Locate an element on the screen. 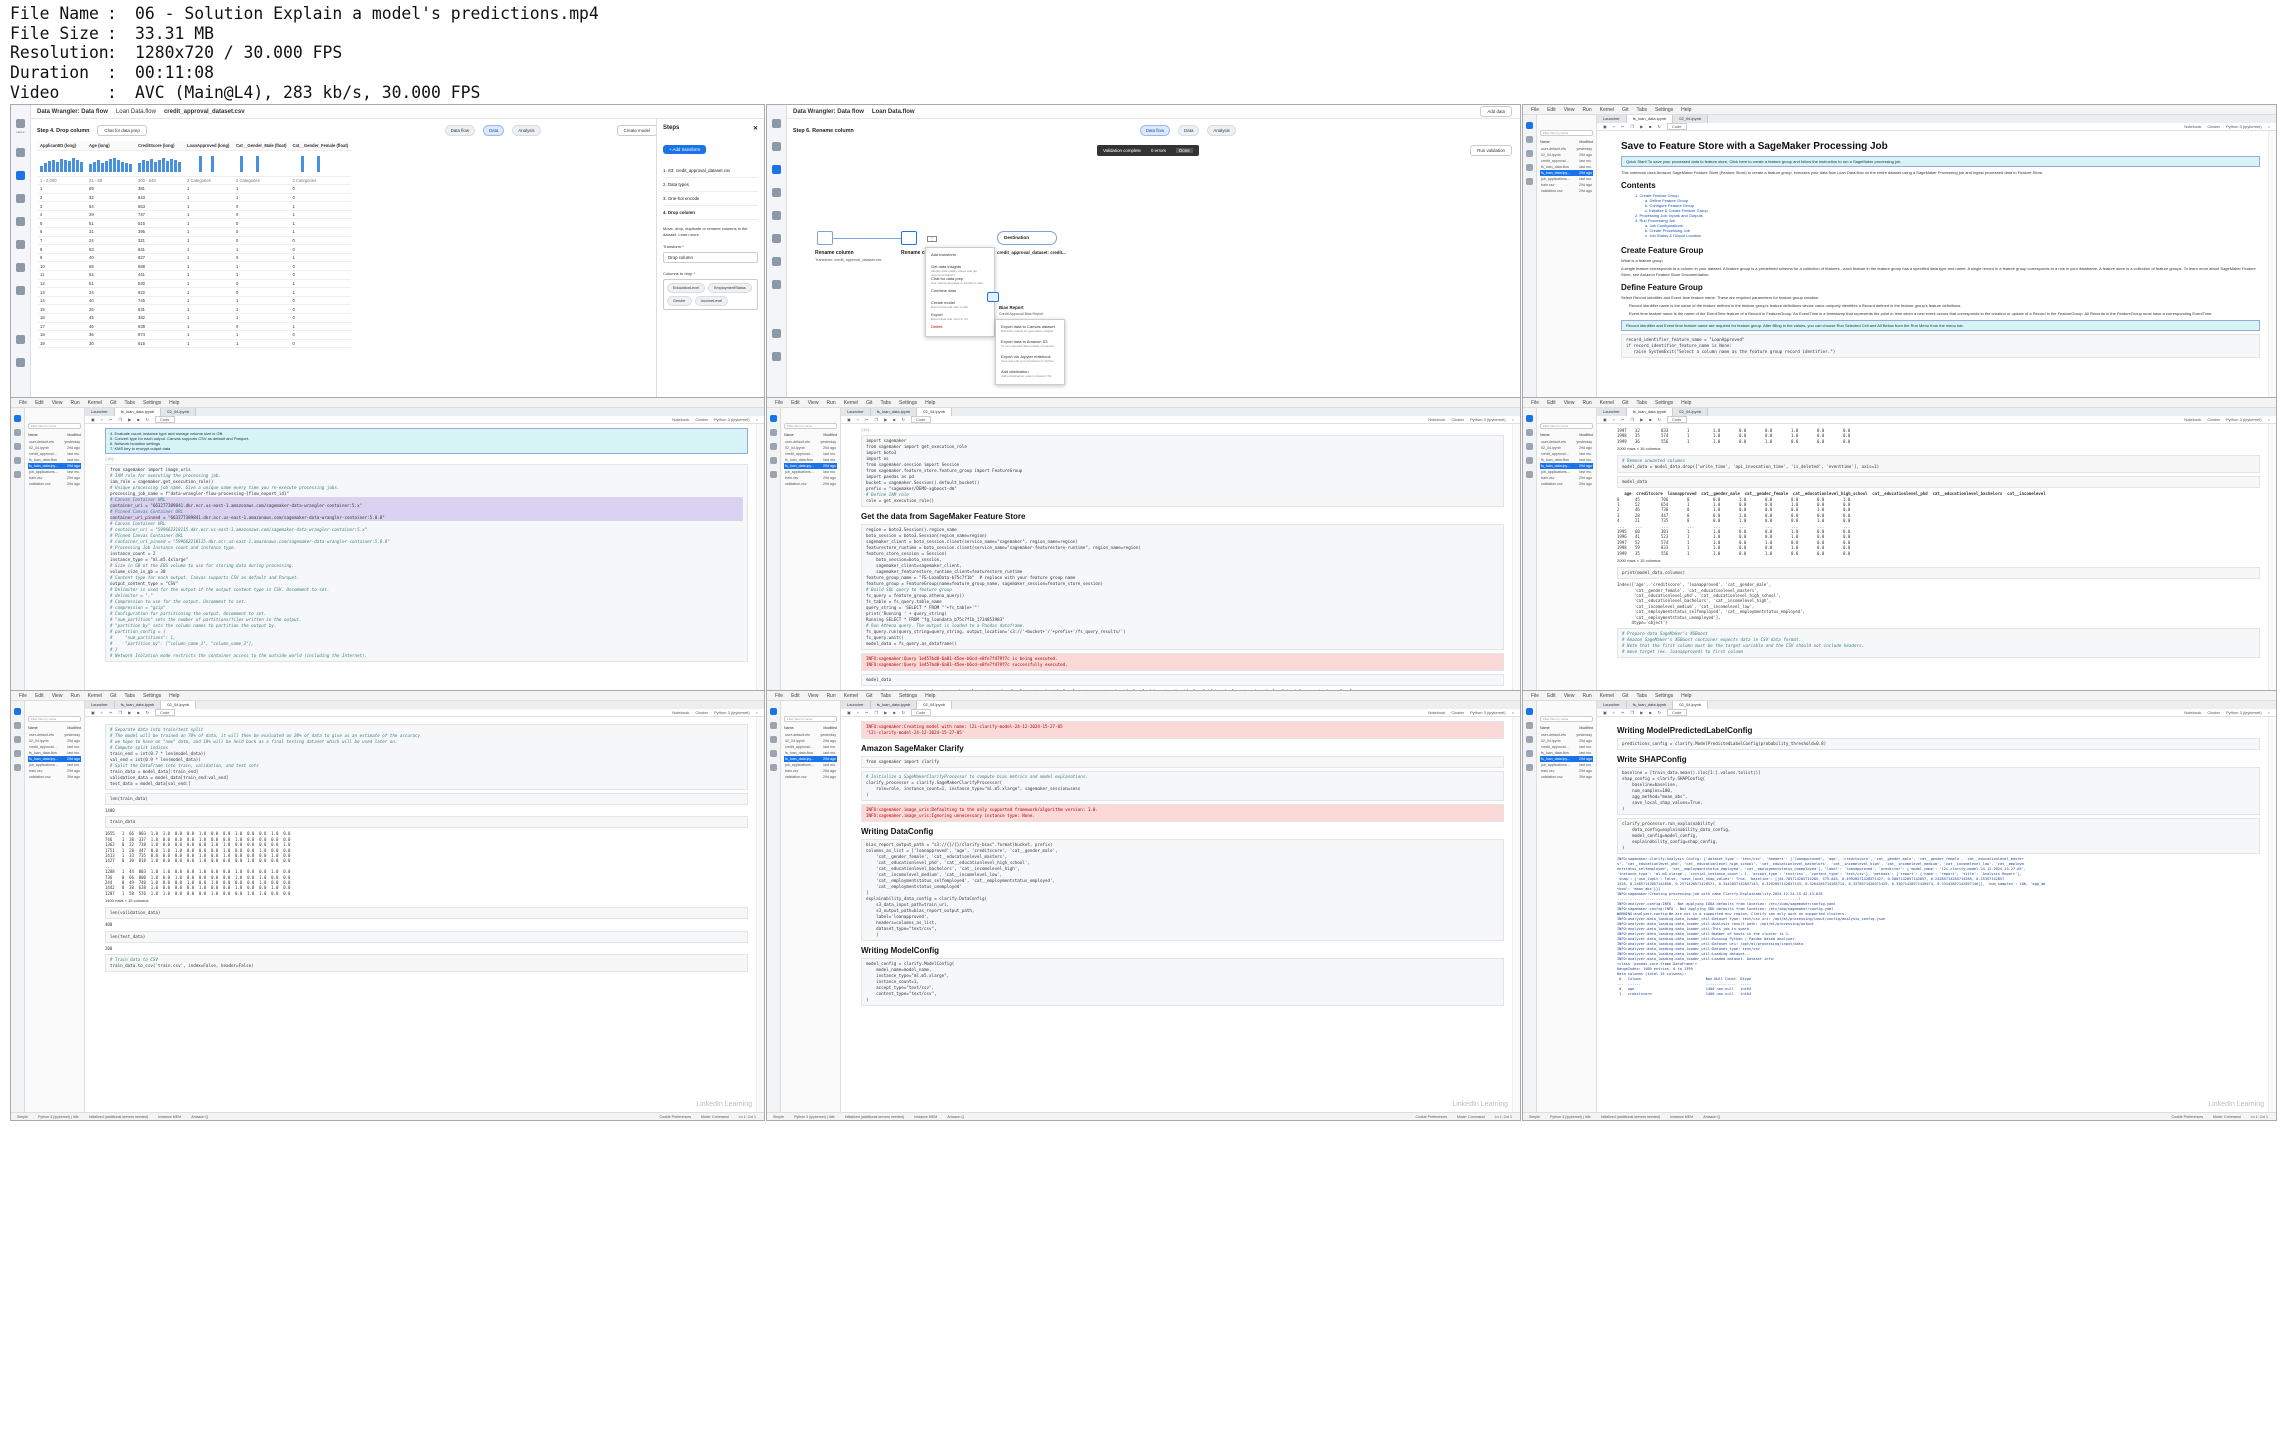 Image resolution: width=2287 pixels, height=1439 pixels. menu-item: Add transform is located at coordinates (960, 256).